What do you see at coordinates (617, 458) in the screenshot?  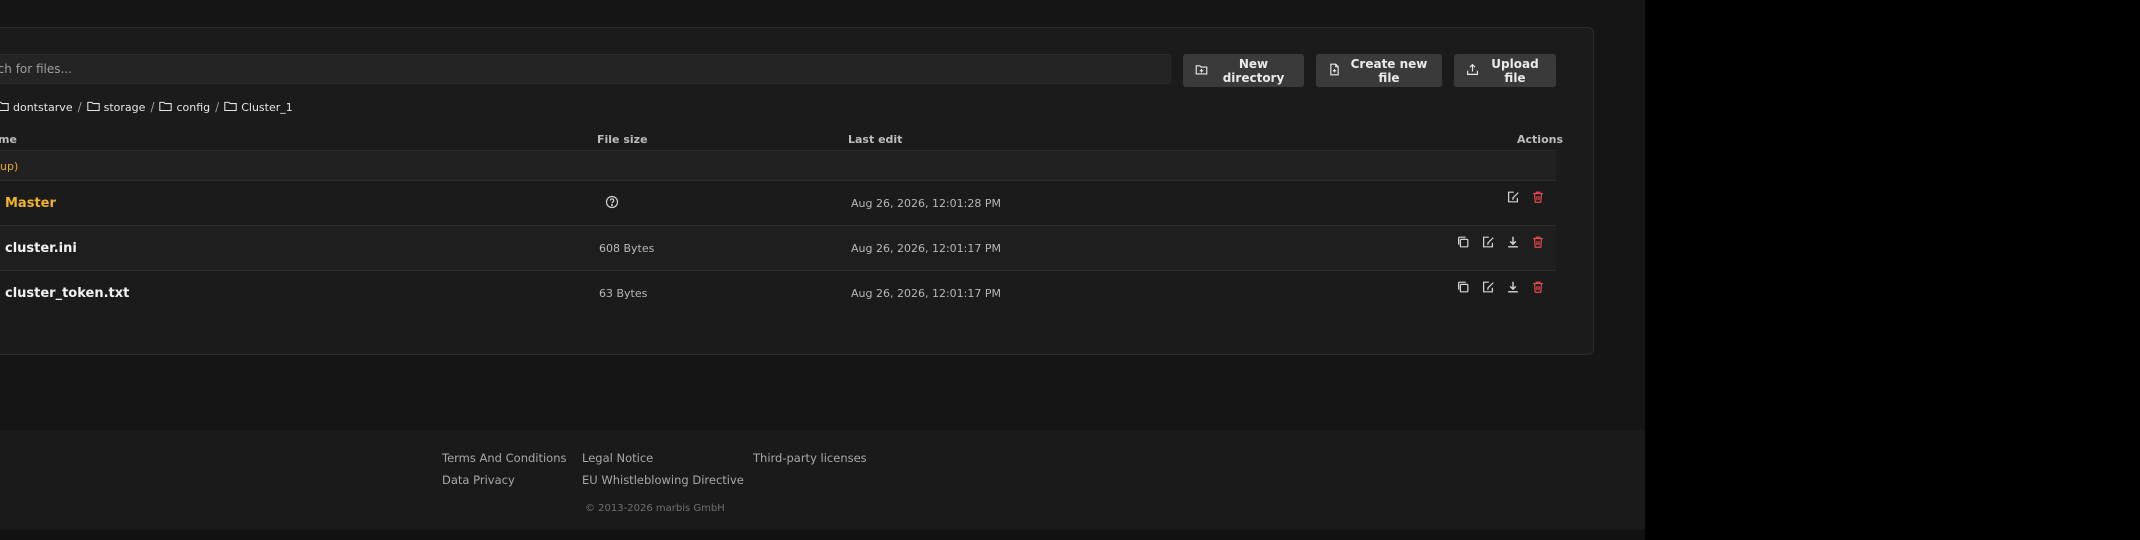 I see `footer-link-legal: Legal Notice` at bounding box center [617, 458].